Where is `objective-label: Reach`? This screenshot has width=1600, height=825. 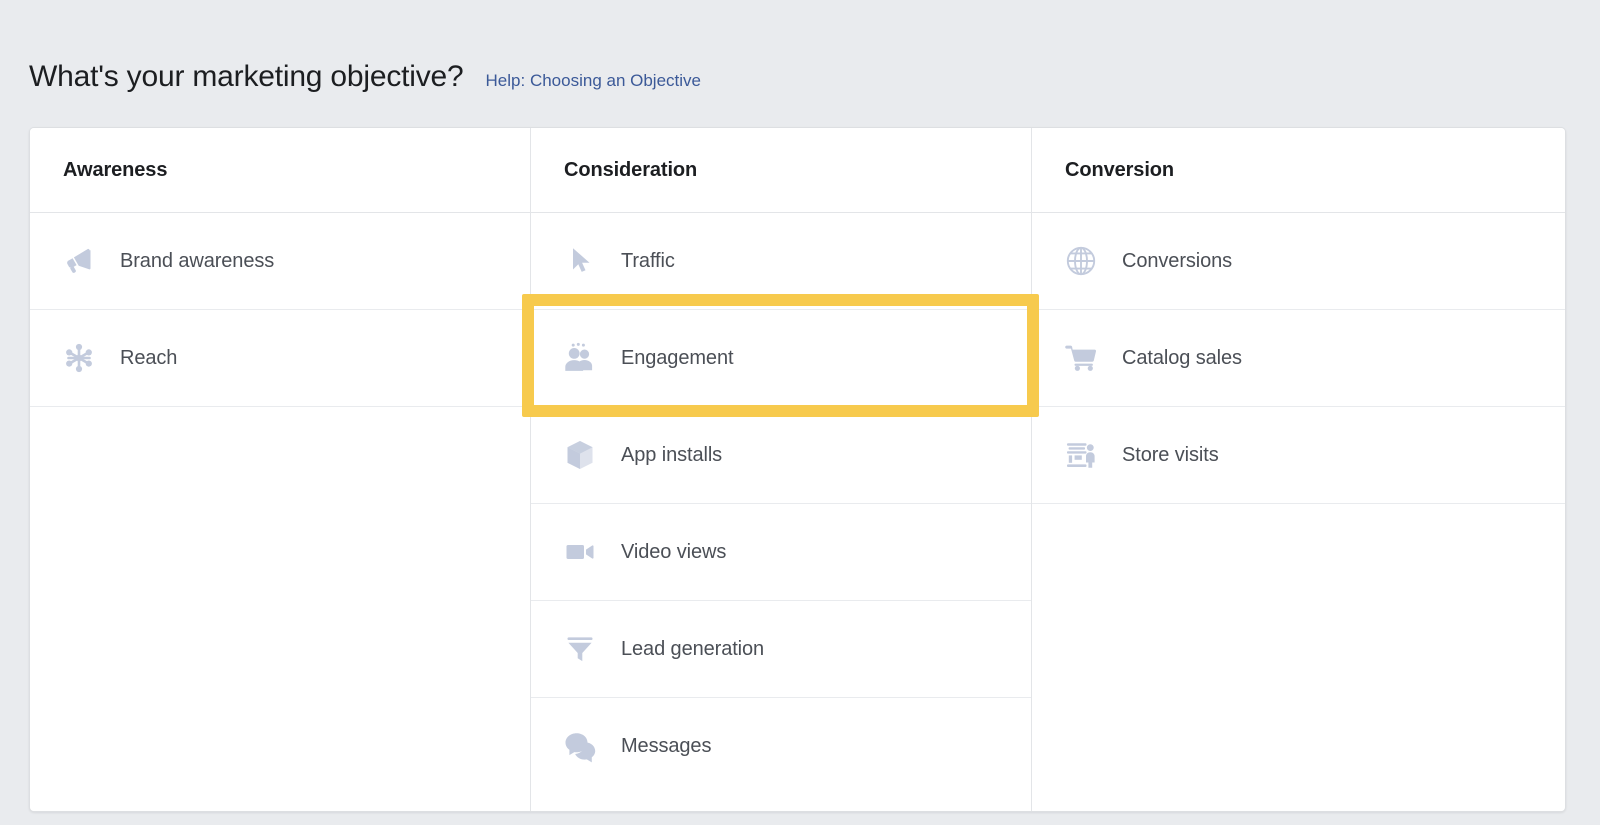
objective-label: Reach is located at coordinates (149, 357).